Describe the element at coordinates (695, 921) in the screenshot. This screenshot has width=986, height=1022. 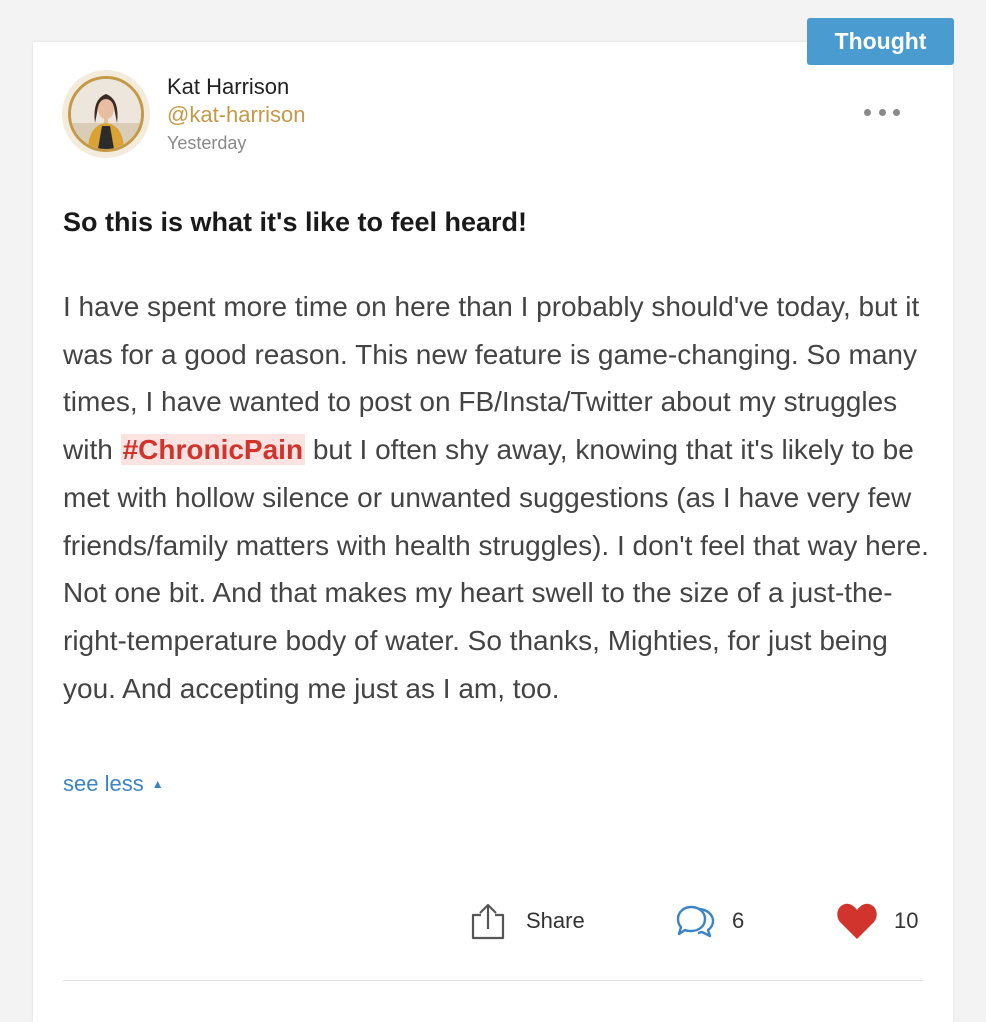
I see `comment-bubbles-icon` at that location.